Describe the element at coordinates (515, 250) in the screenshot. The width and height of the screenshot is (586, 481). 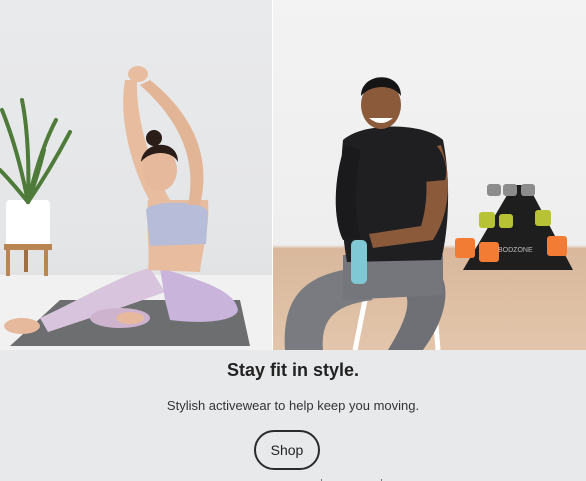
I see `rack-brand-label: BODZONE` at that location.